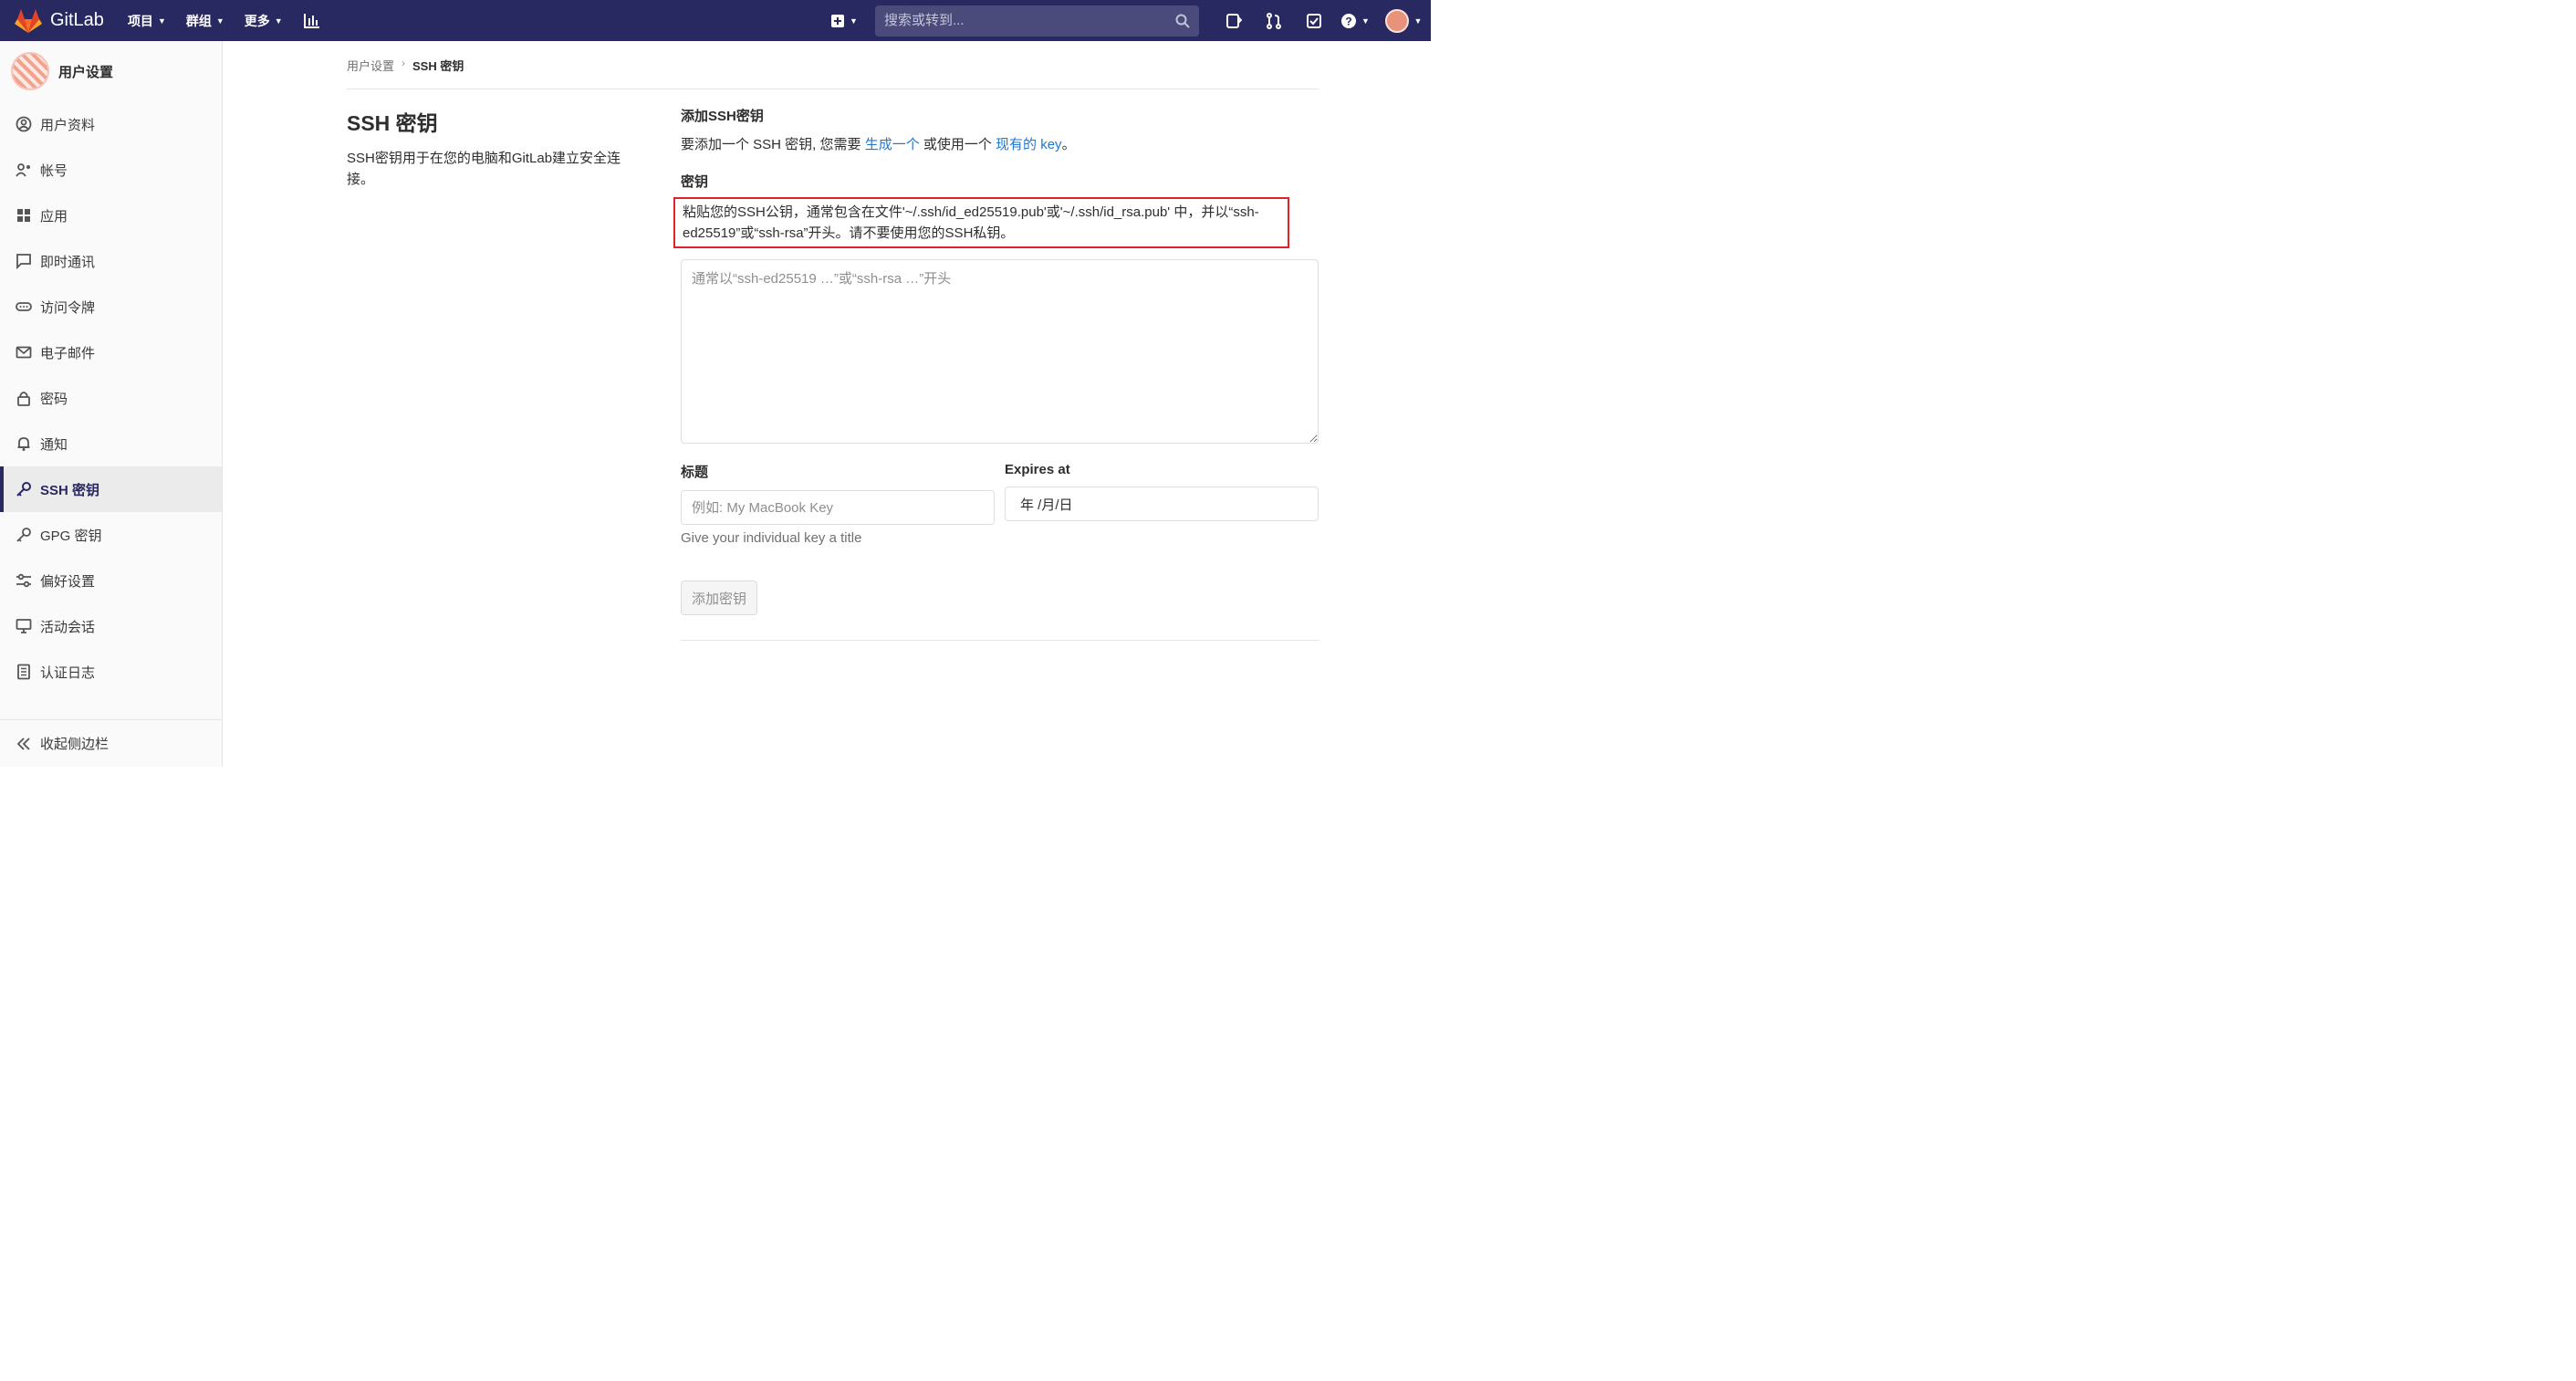 This screenshot has width=2576, height=1381. I want to click on token-icon, so click(24, 306).